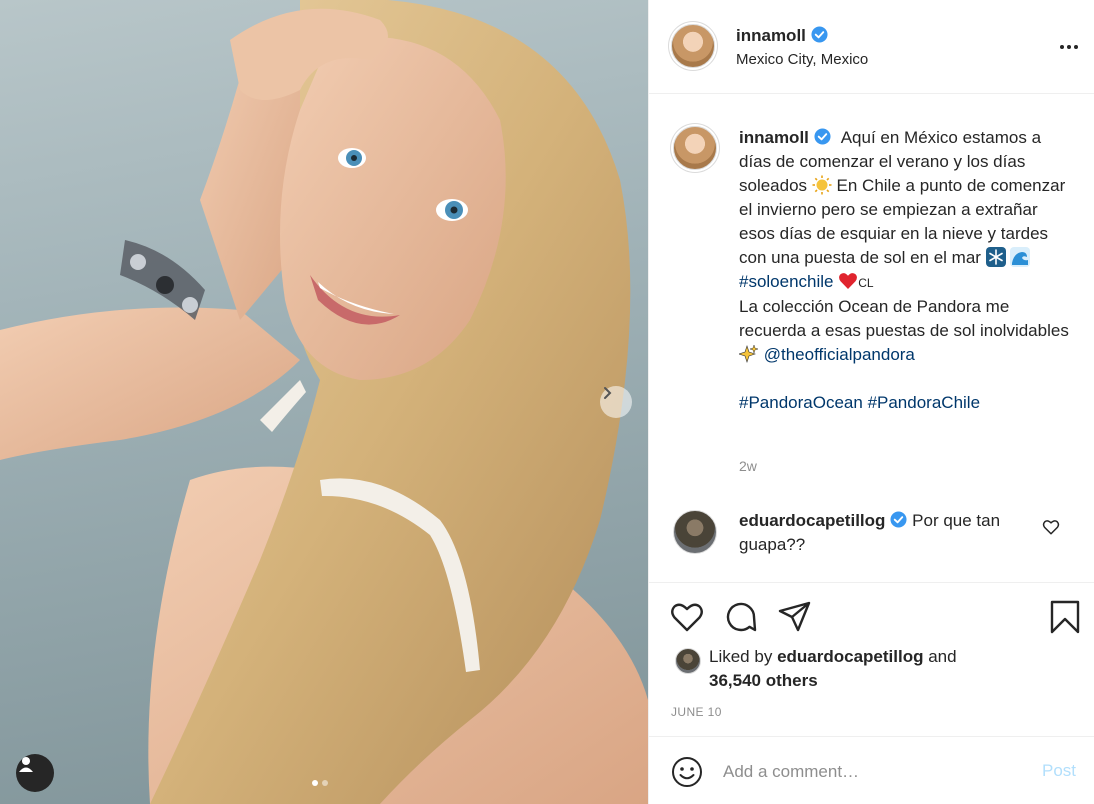  I want to click on post-header: innamoll Mexico City, Mexico, so click(871, 47).